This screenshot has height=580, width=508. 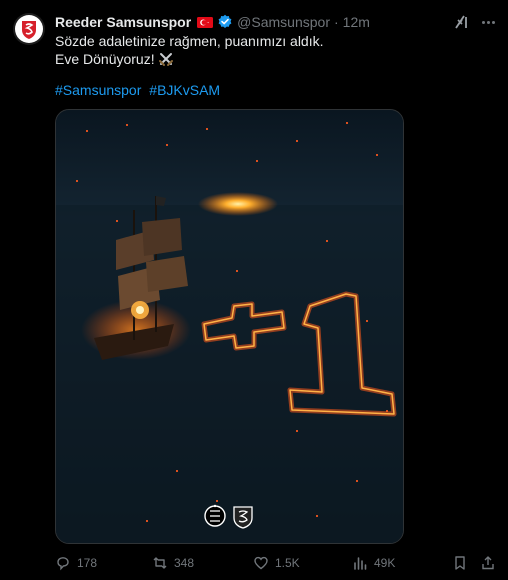 I want to click on repost-count: 348, so click(x=184, y=563).